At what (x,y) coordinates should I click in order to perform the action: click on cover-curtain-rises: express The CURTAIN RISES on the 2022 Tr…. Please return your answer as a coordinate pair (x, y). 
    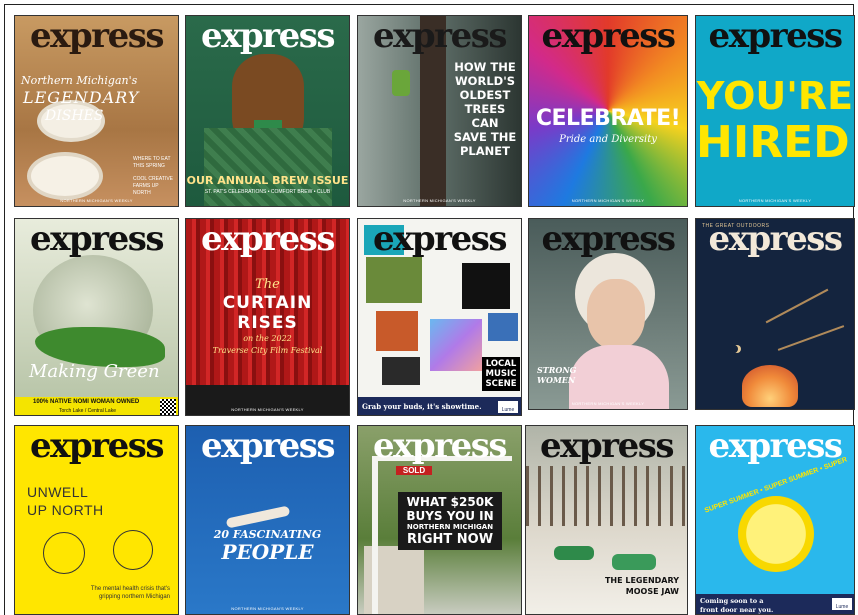
    Looking at the image, I should click on (267, 317).